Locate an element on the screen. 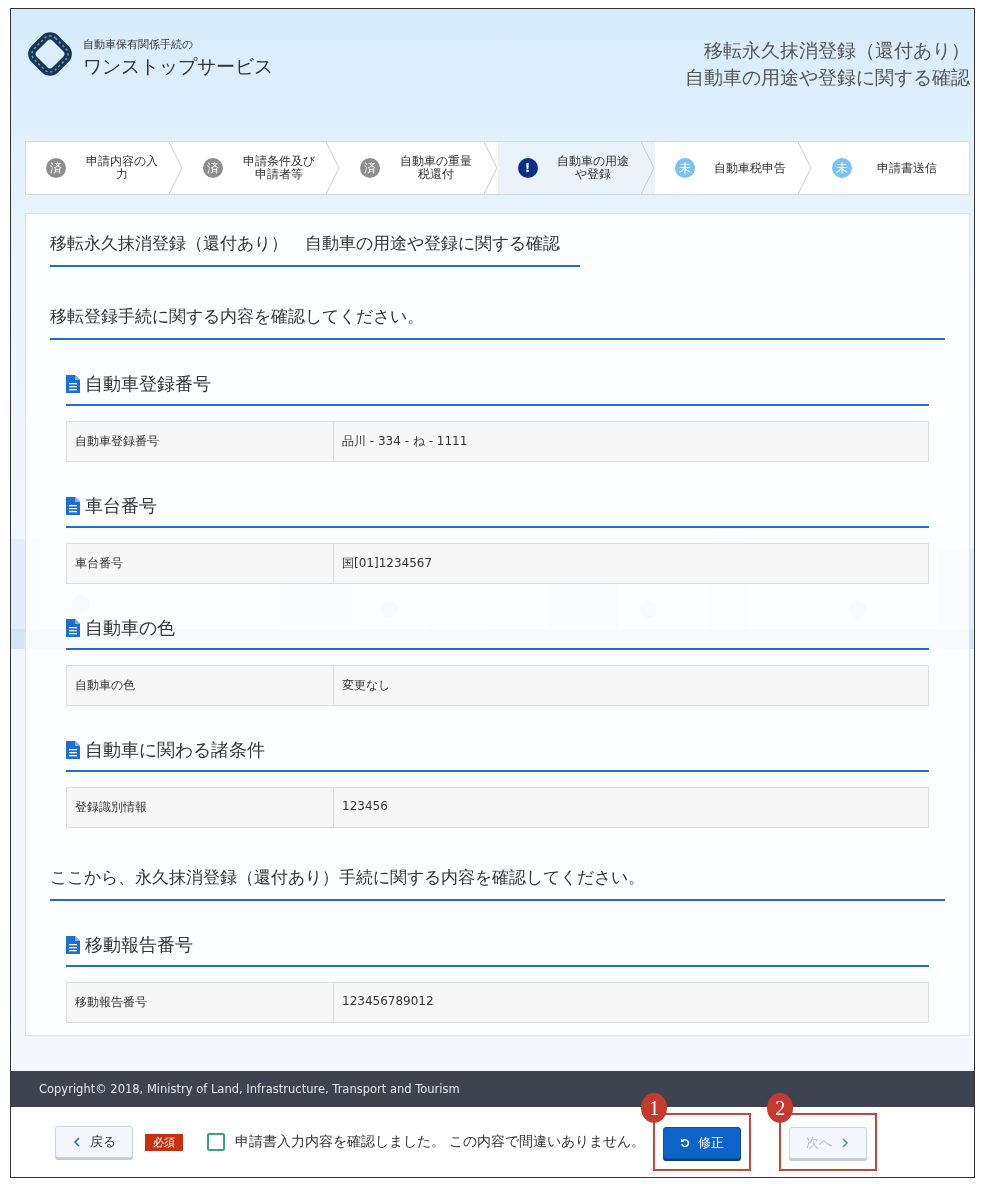 This screenshot has height=1185, width=985. logo-icon is located at coordinates (50, 54).